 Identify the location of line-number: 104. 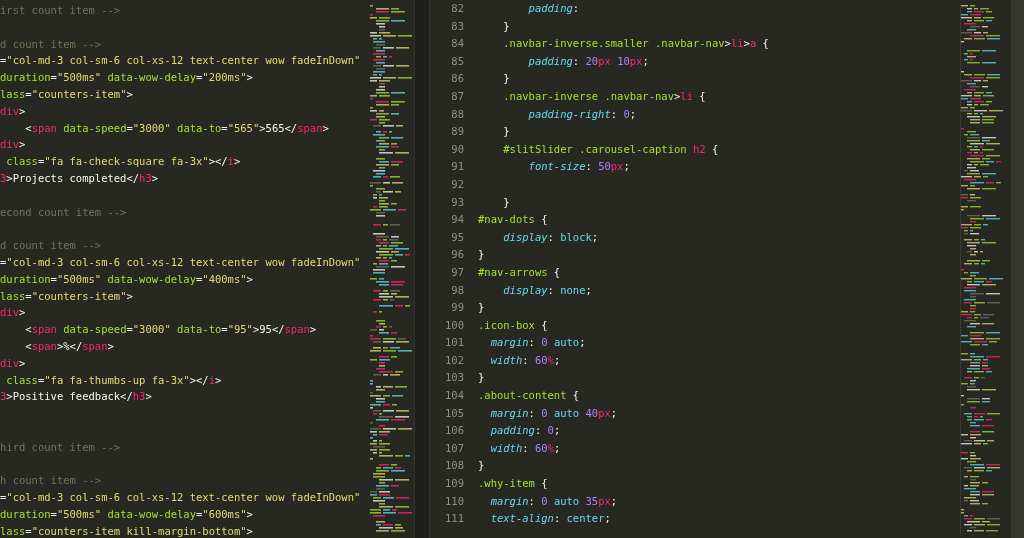
(454, 396).